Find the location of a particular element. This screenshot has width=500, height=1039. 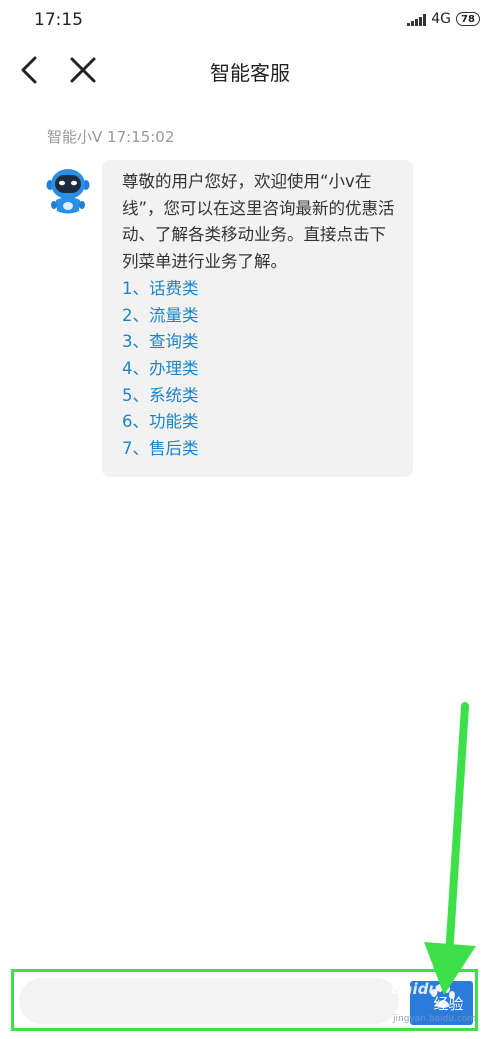

header: 智能客服 is located at coordinates (250, 71).